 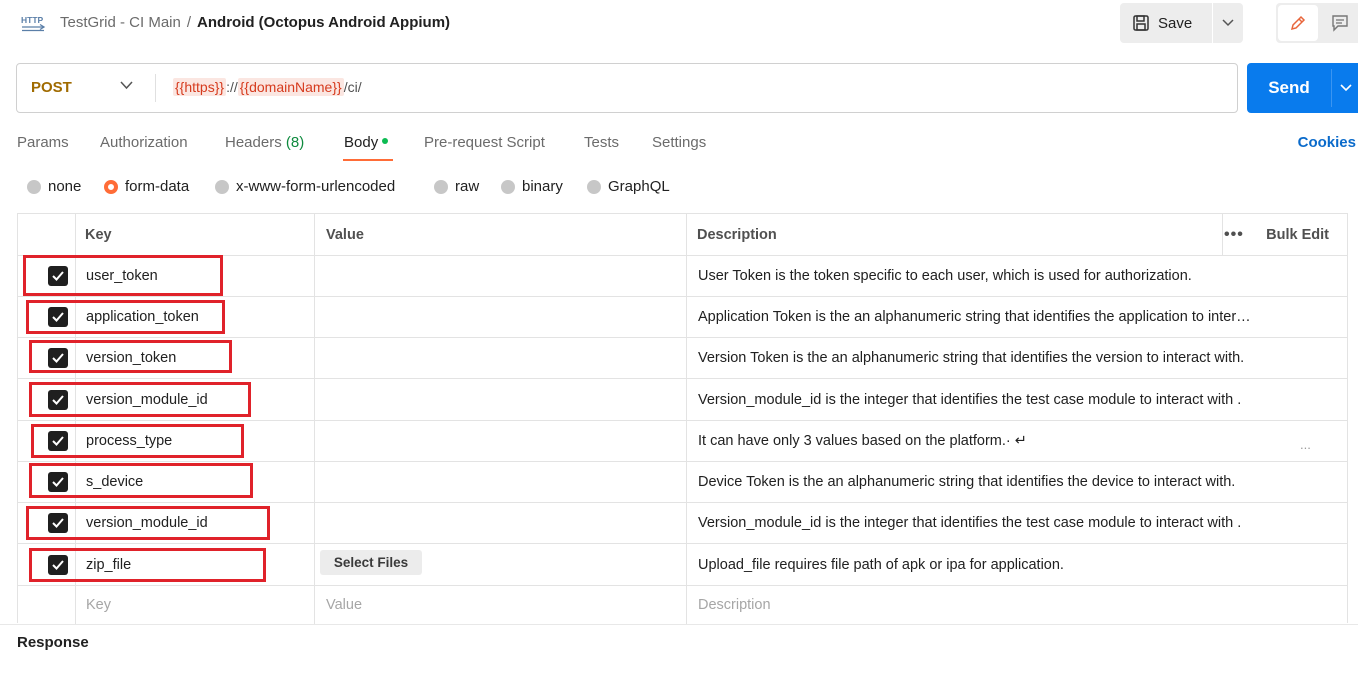 What do you see at coordinates (737, 234) in the screenshot?
I see `column-header-description: Description` at bounding box center [737, 234].